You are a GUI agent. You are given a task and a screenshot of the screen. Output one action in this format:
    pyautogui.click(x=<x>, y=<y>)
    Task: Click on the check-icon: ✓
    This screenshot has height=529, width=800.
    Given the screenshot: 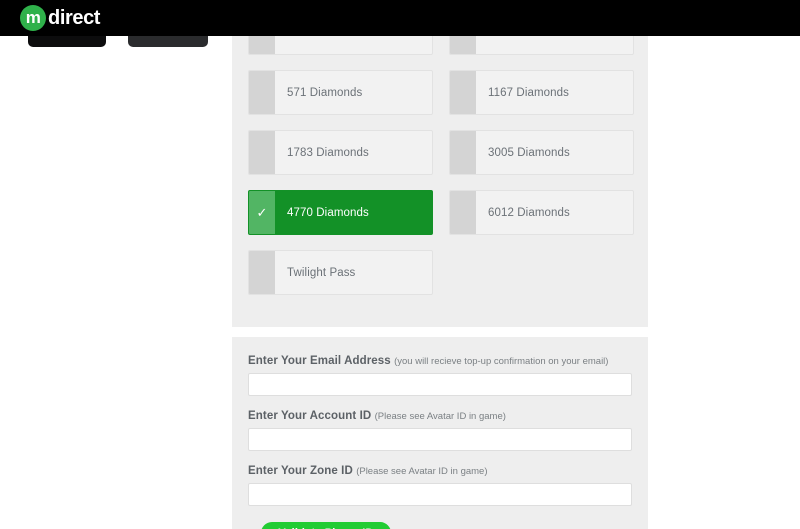 What is the action you would take?
    pyautogui.click(x=262, y=212)
    